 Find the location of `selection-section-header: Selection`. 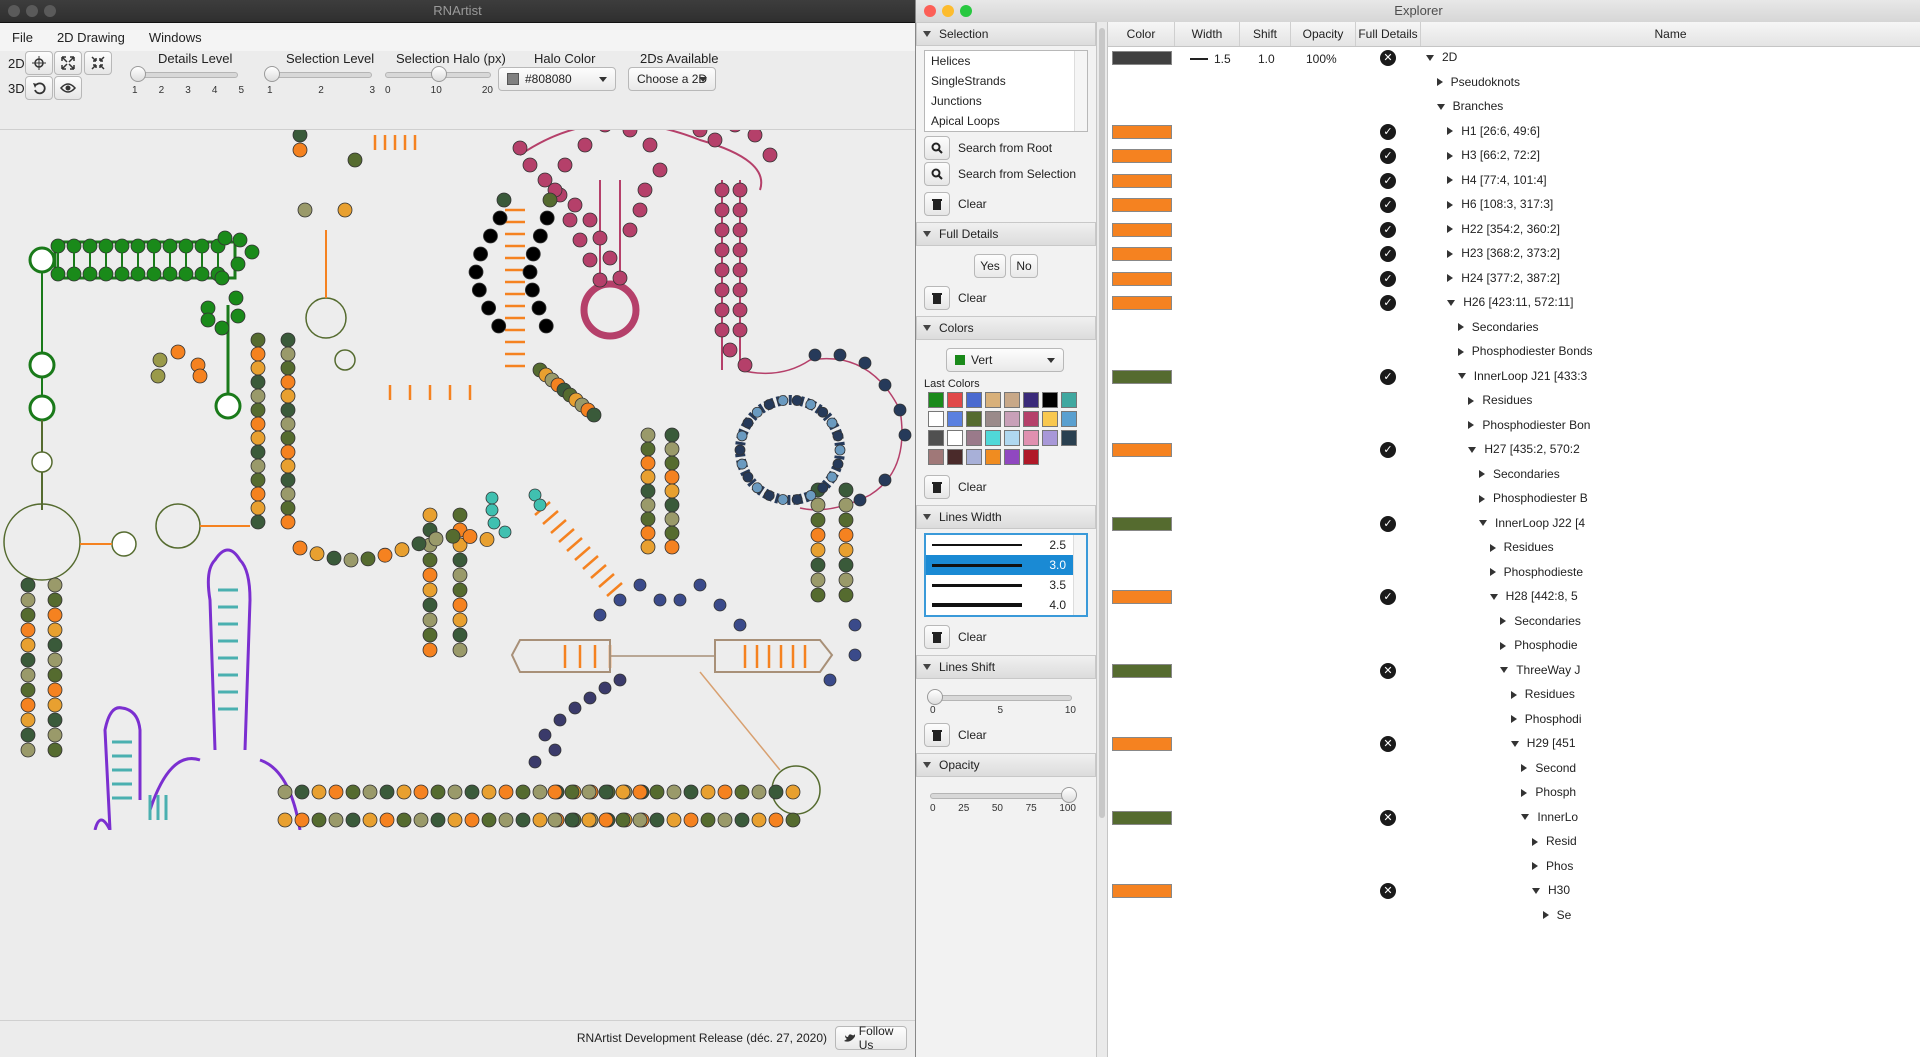

selection-section-header: Selection is located at coordinates (1006, 34).